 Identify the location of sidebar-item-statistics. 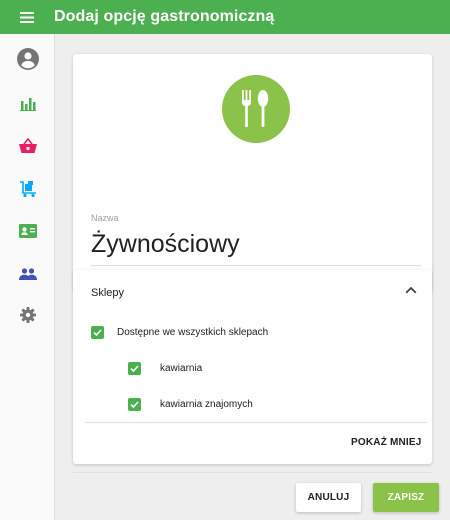
(27, 103).